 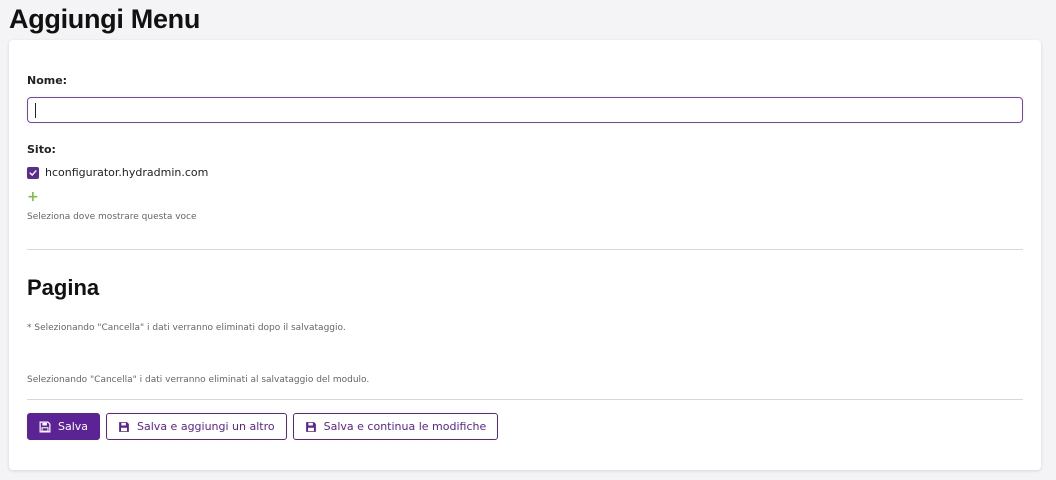 I want to click on site-option-row: hconfigurator.hydradmin.com, so click(x=117, y=172).